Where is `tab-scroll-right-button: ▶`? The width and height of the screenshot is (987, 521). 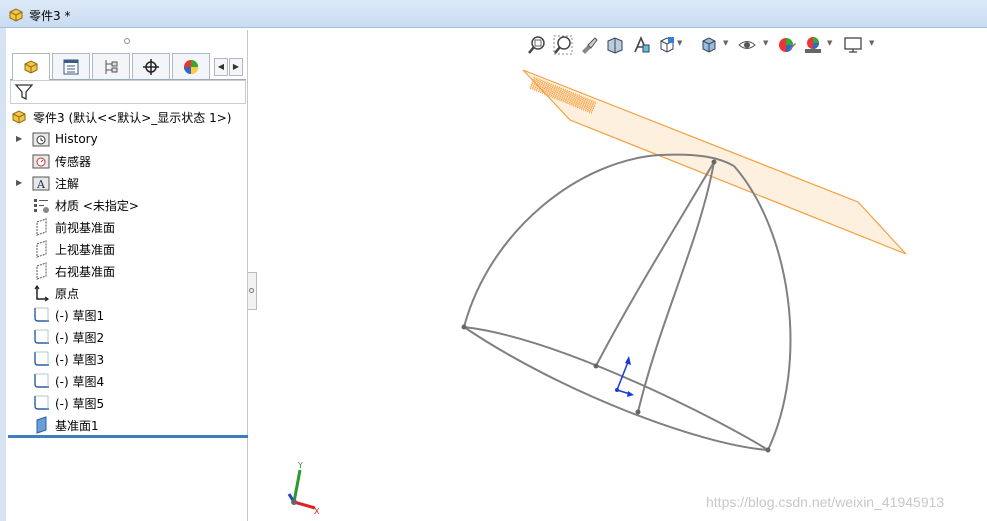
tab-scroll-right-button: ▶ is located at coordinates (236, 67).